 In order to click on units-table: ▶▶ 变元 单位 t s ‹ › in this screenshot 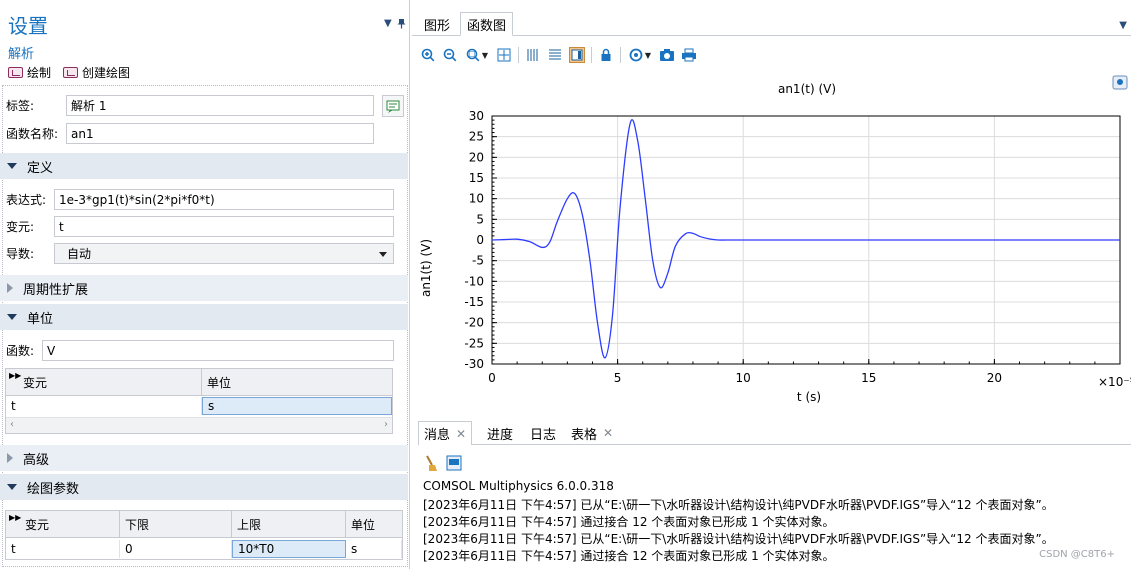, I will do `click(199, 401)`.